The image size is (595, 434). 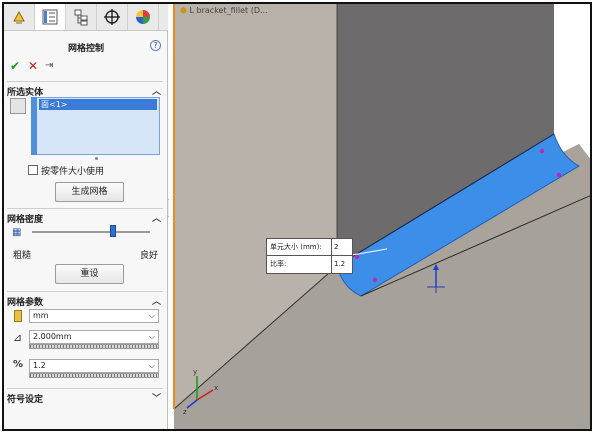 What do you see at coordinates (73, 172) in the screenshot?
I see `use-part-size-label: 按零件大小使用` at bounding box center [73, 172].